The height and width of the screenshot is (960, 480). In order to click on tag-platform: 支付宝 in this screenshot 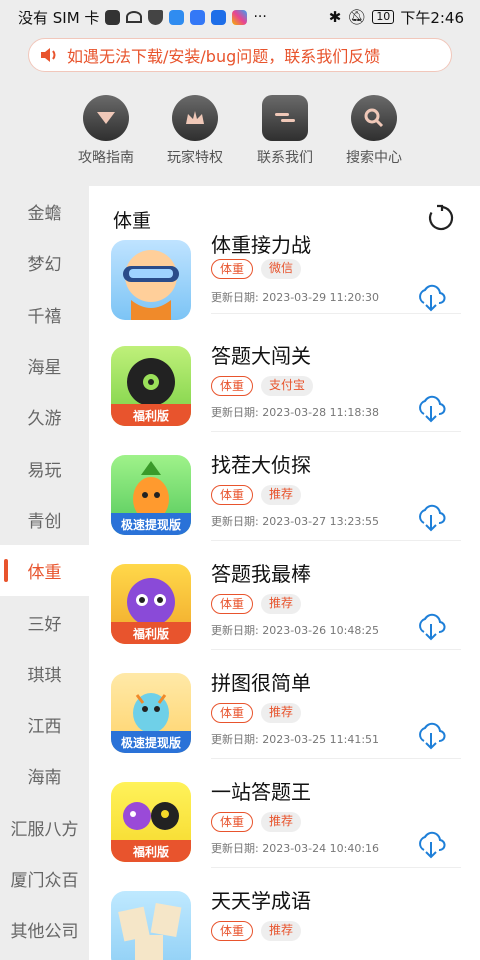, I will do `click(287, 386)`.